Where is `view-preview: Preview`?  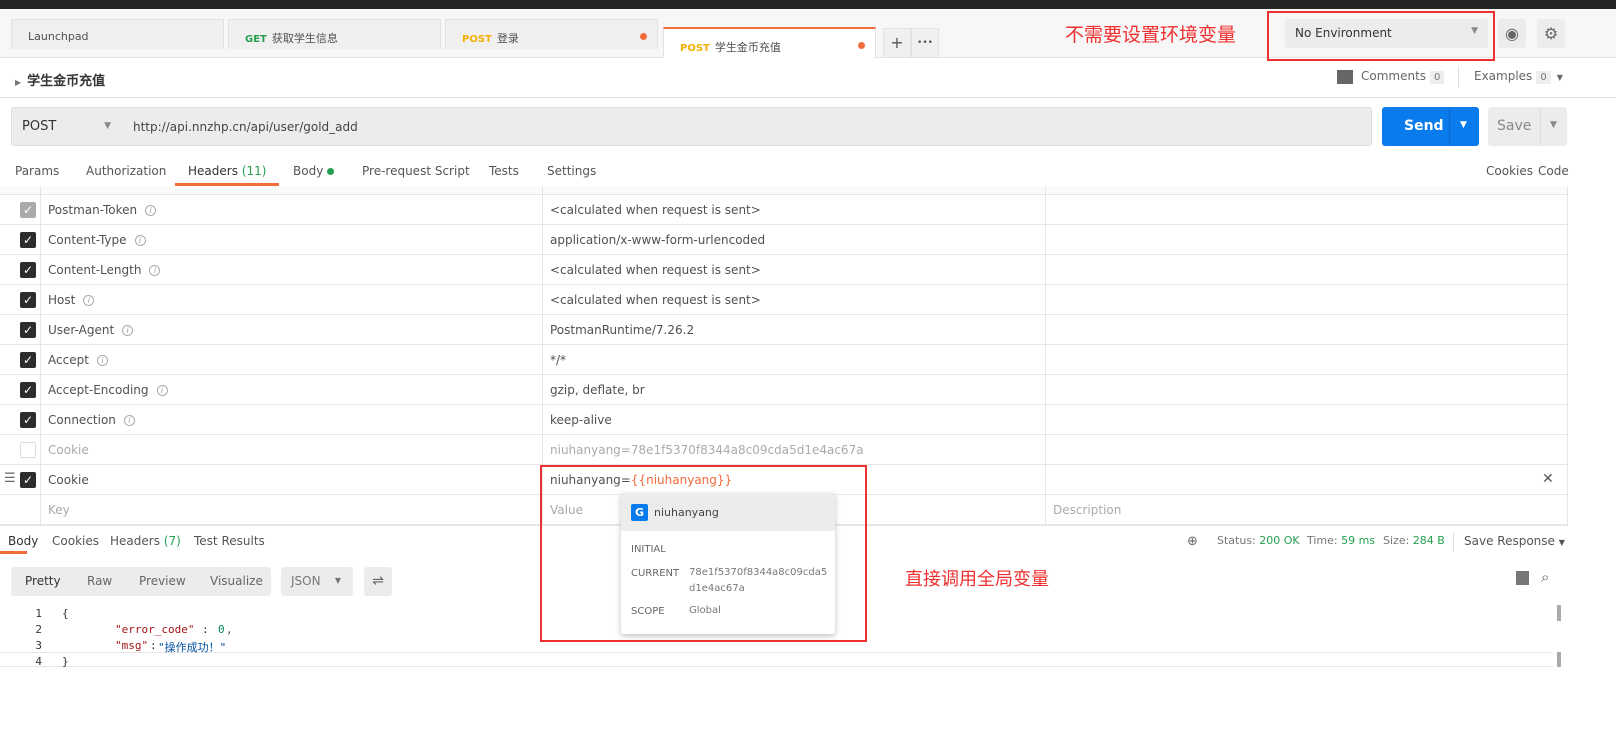
view-preview: Preview is located at coordinates (162, 581).